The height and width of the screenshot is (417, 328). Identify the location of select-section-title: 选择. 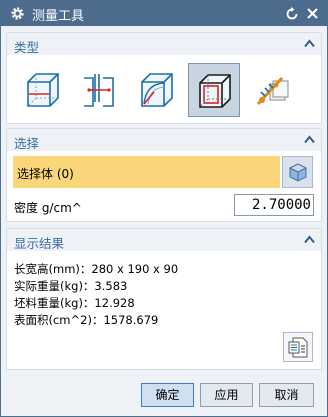
(27, 143).